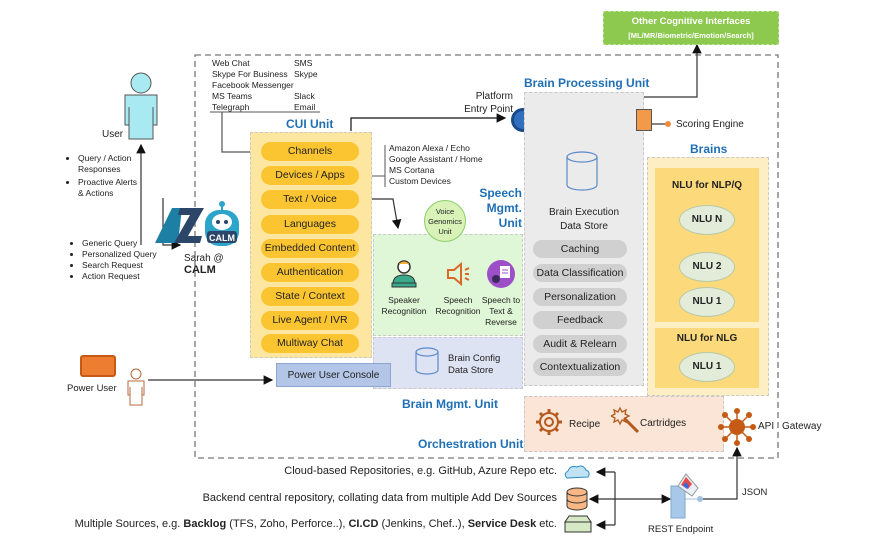  What do you see at coordinates (644, 120) in the screenshot?
I see `scoring-engine-block` at bounding box center [644, 120].